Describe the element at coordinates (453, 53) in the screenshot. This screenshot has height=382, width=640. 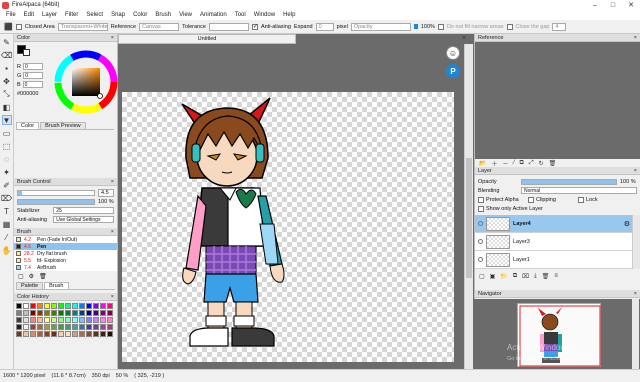
I see `user-avatar-icon: ☺` at that location.